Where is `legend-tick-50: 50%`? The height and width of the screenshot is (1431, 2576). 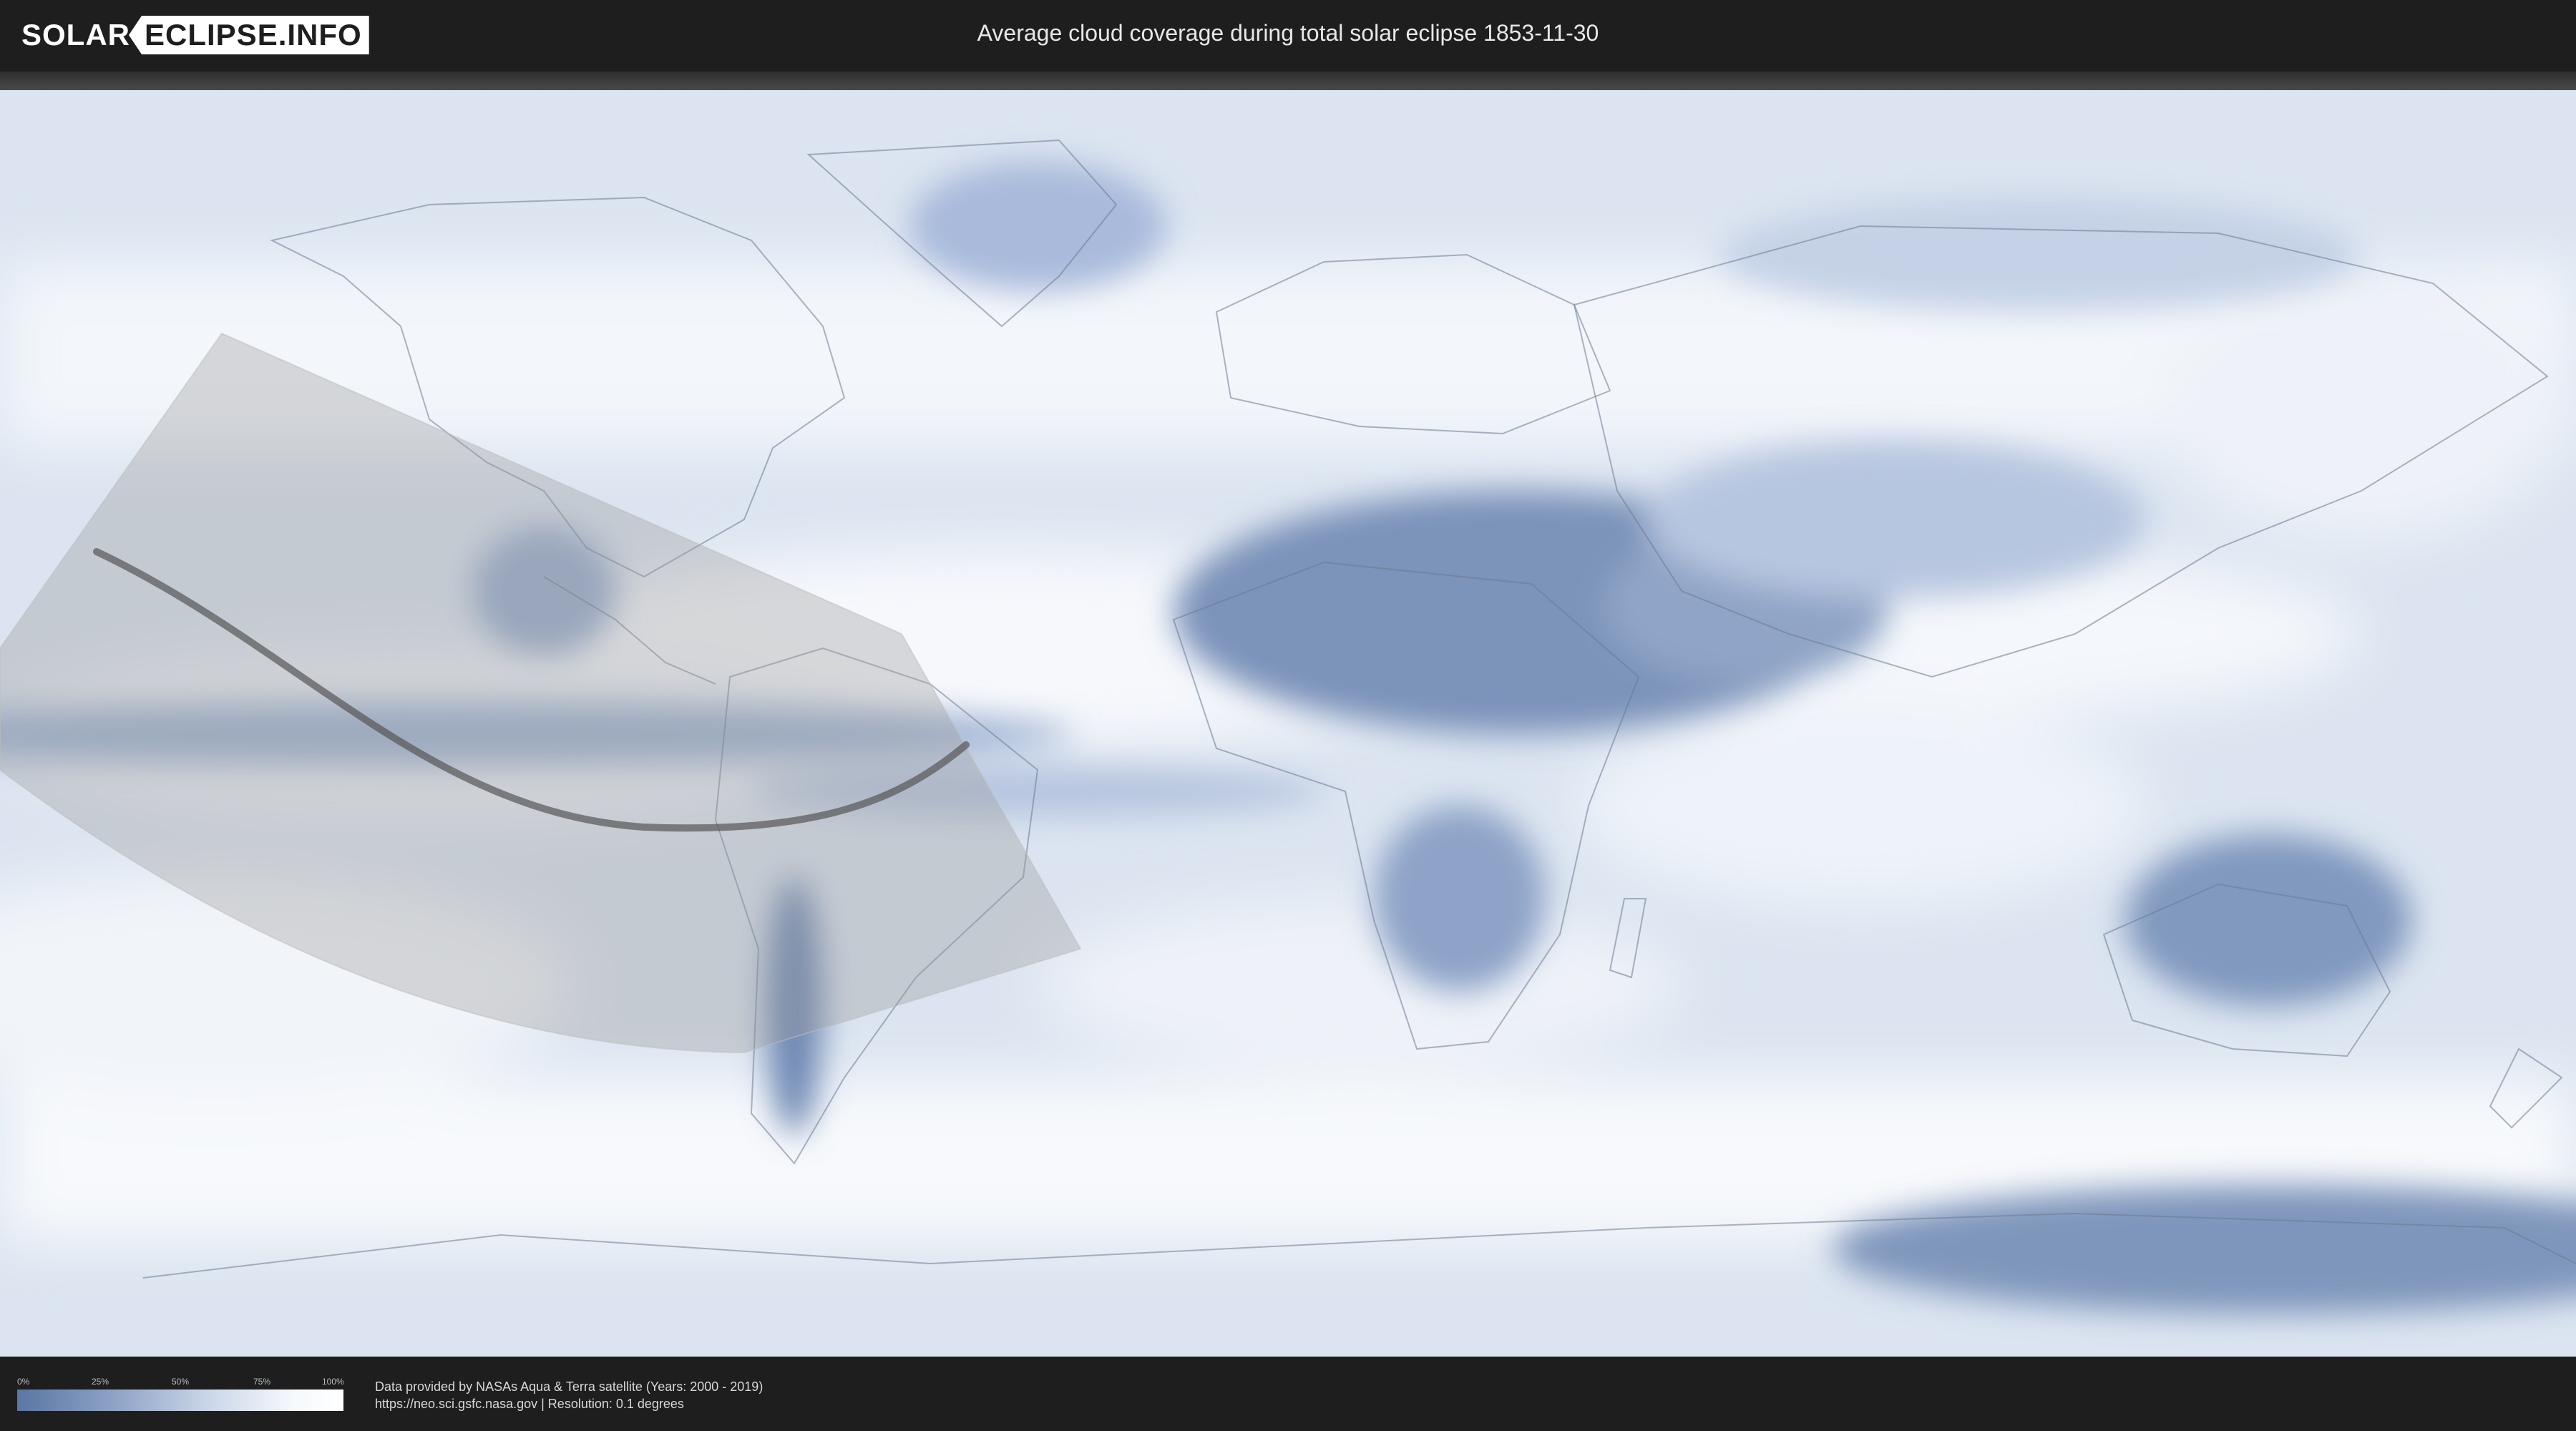 legend-tick-50: 50% is located at coordinates (181, 1382).